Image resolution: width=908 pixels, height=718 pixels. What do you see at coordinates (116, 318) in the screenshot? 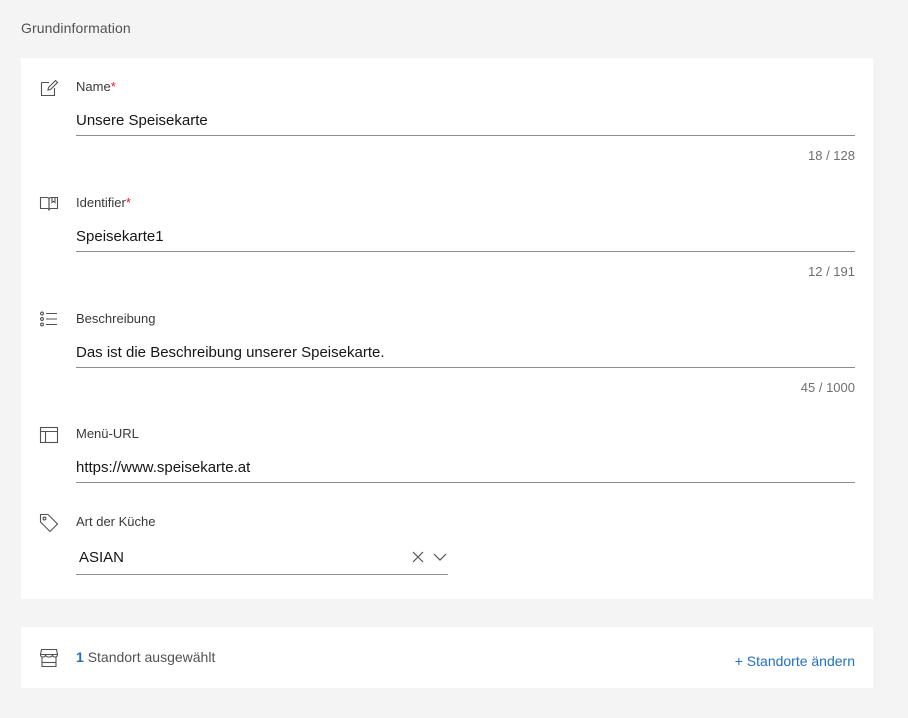
I see `description-label: Beschreibung` at bounding box center [116, 318].